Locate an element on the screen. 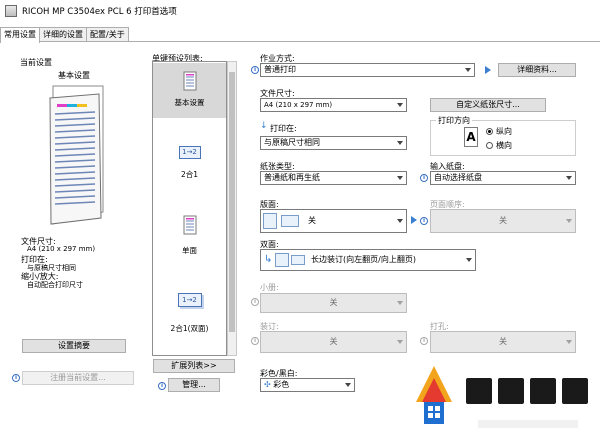 This screenshot has width=600, height=433. current-settings-heading: 当前设置 is located at coordinates (36, 62).